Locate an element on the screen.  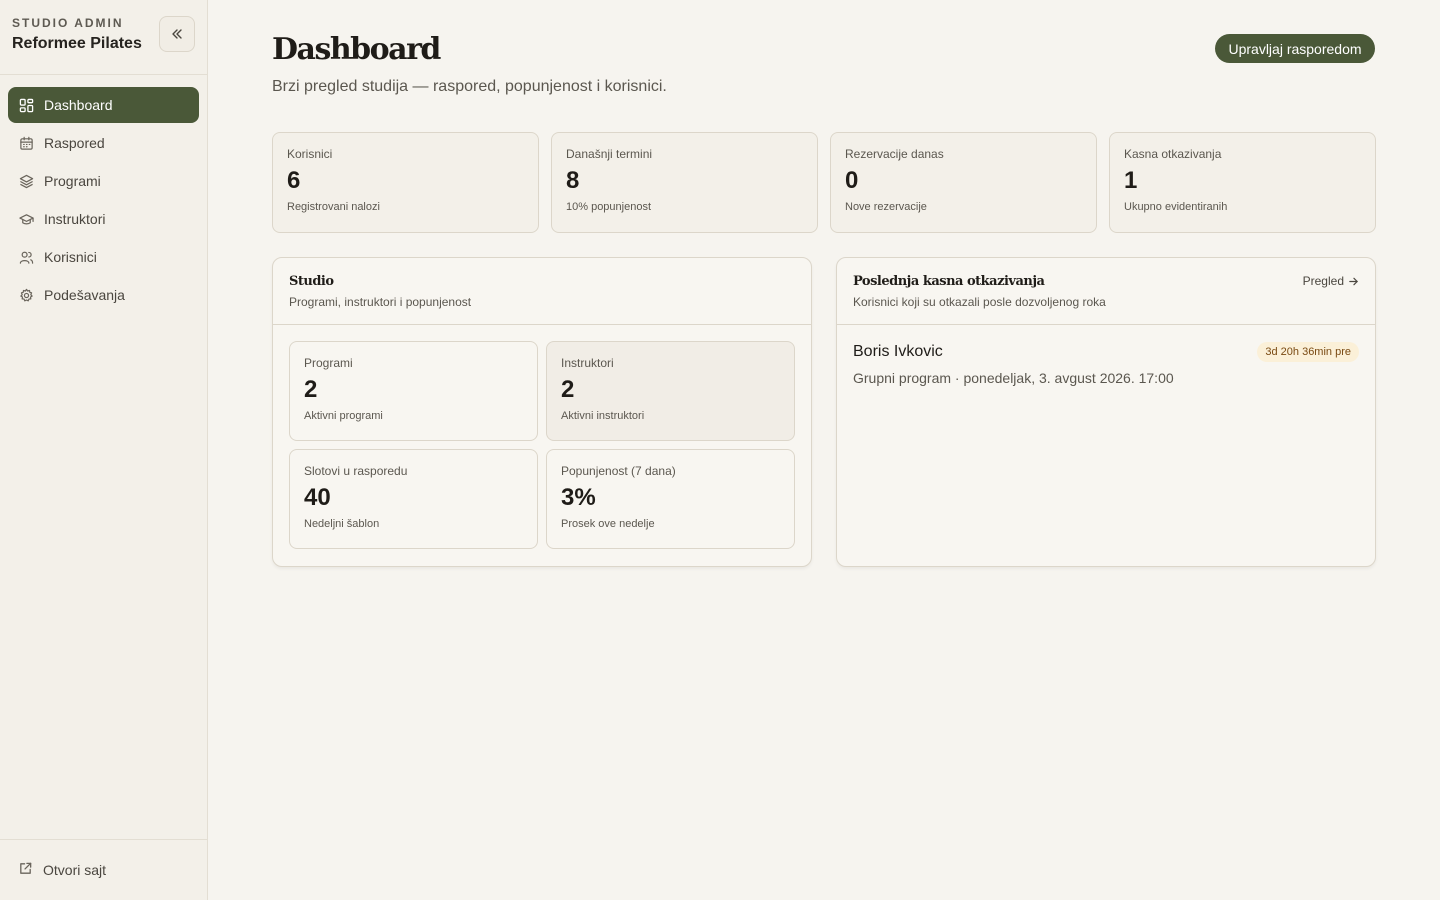
stat-label: Korisnici is located at coordinates (310, 154).